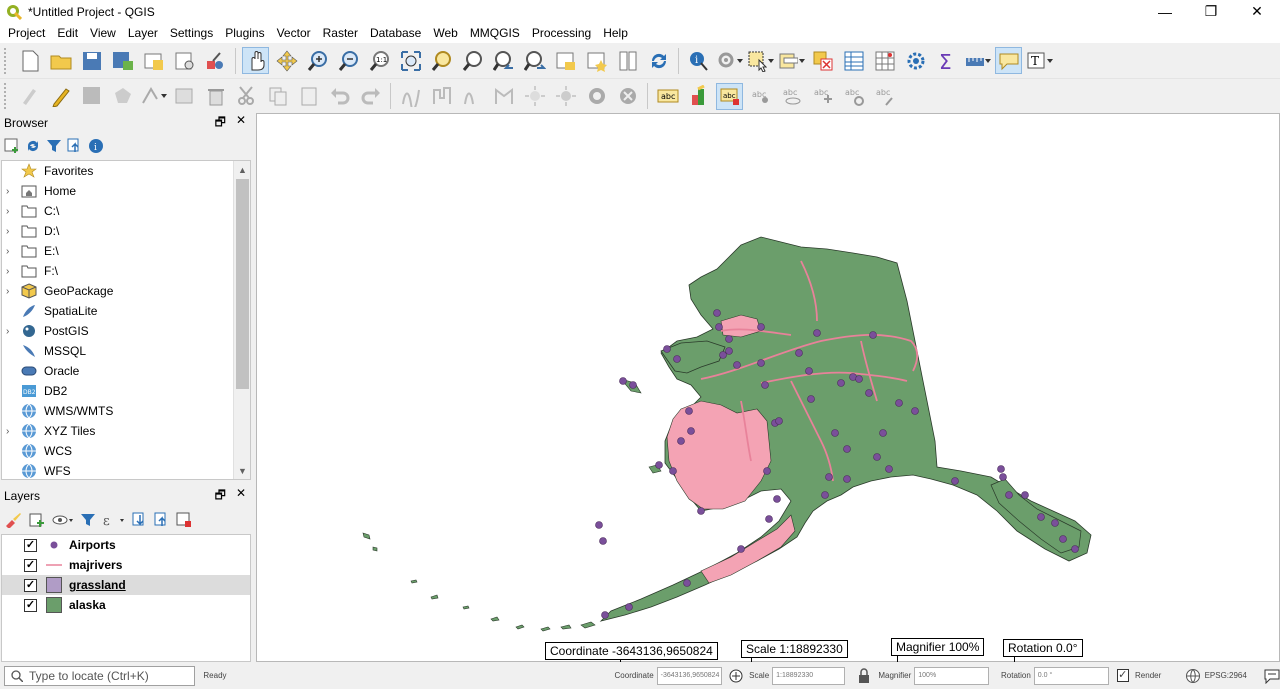  I want to click on menu-database: Database, so click(395, 33).